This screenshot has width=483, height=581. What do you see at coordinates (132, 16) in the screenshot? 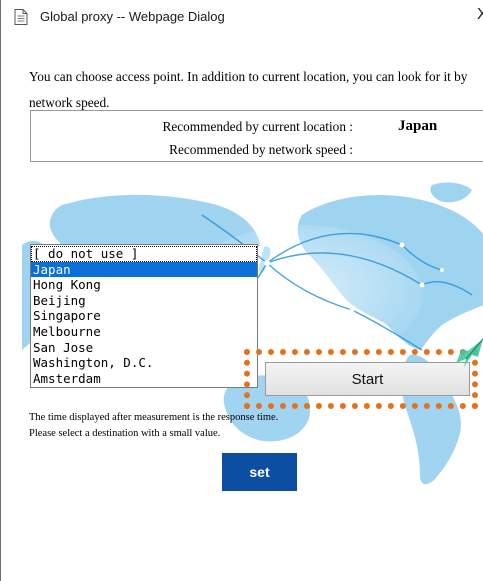
I see `window-title: Global proxy -- Webpage Dialog` at bounding box center [132, 16].